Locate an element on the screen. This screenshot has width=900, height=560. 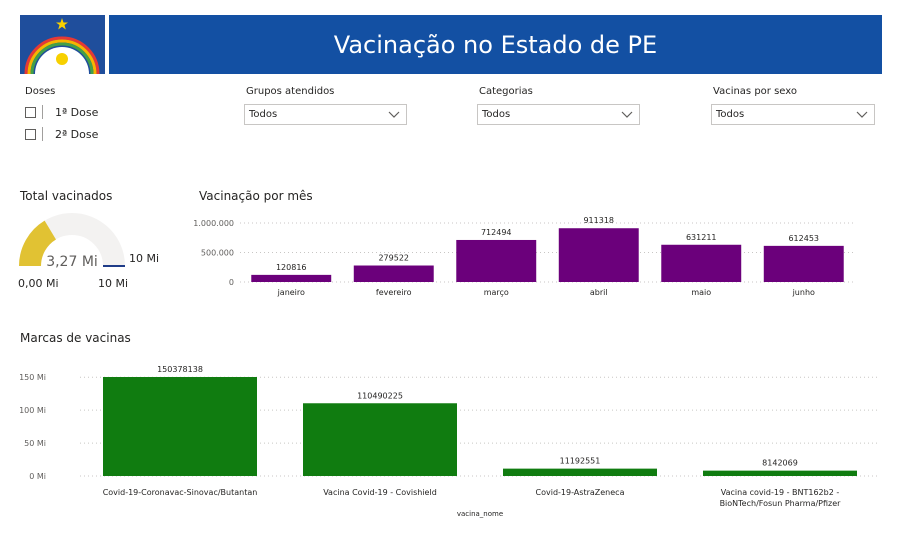
x-axis-title: vacina_nome is located at coordinates (480, 514).